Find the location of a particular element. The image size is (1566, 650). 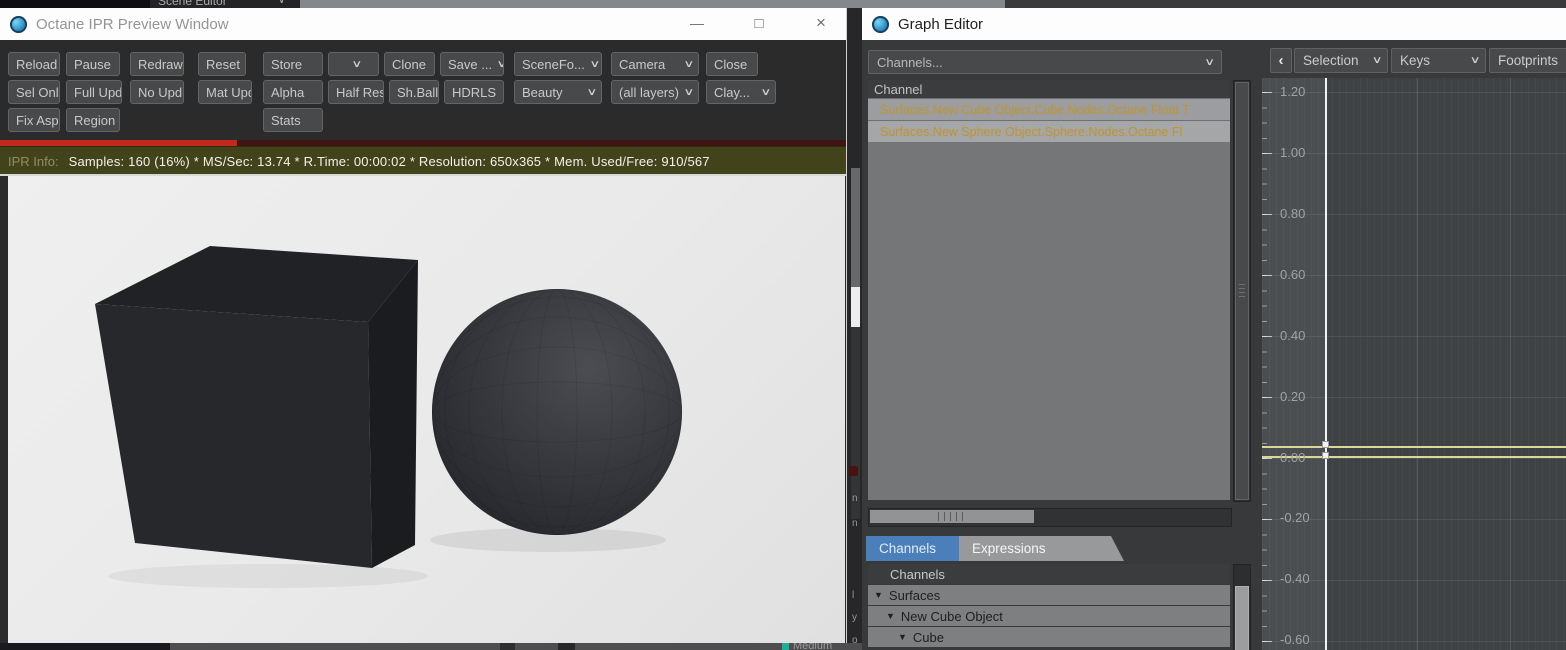

store-button: Store is located at coordinates (293, 64).